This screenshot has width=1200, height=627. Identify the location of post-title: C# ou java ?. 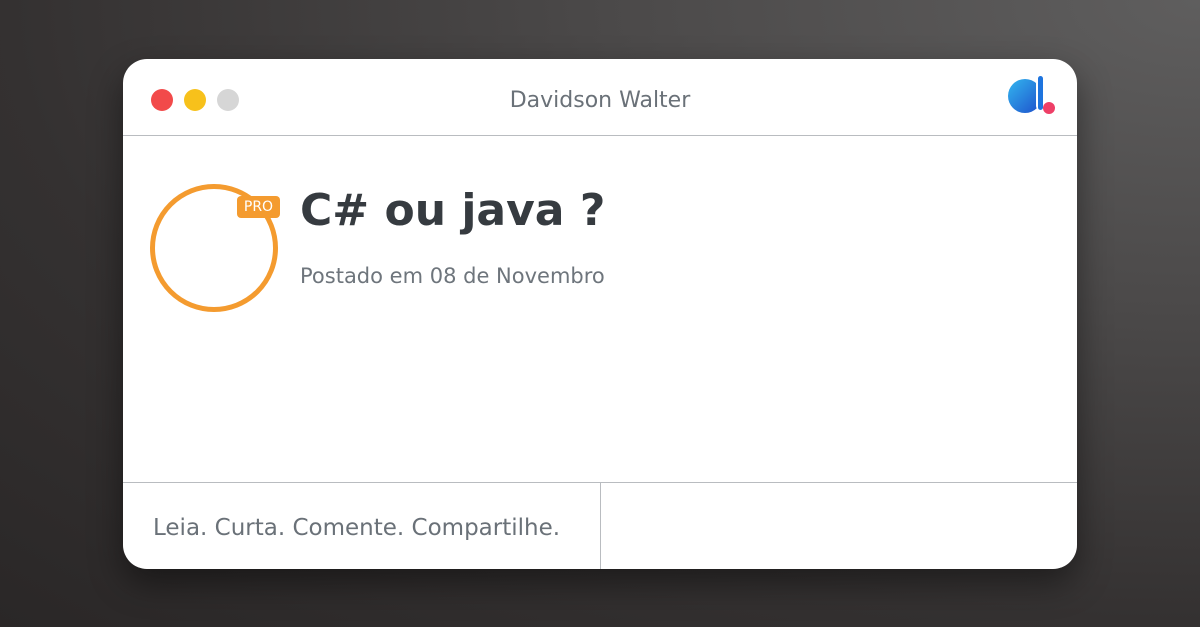
(453, 210).